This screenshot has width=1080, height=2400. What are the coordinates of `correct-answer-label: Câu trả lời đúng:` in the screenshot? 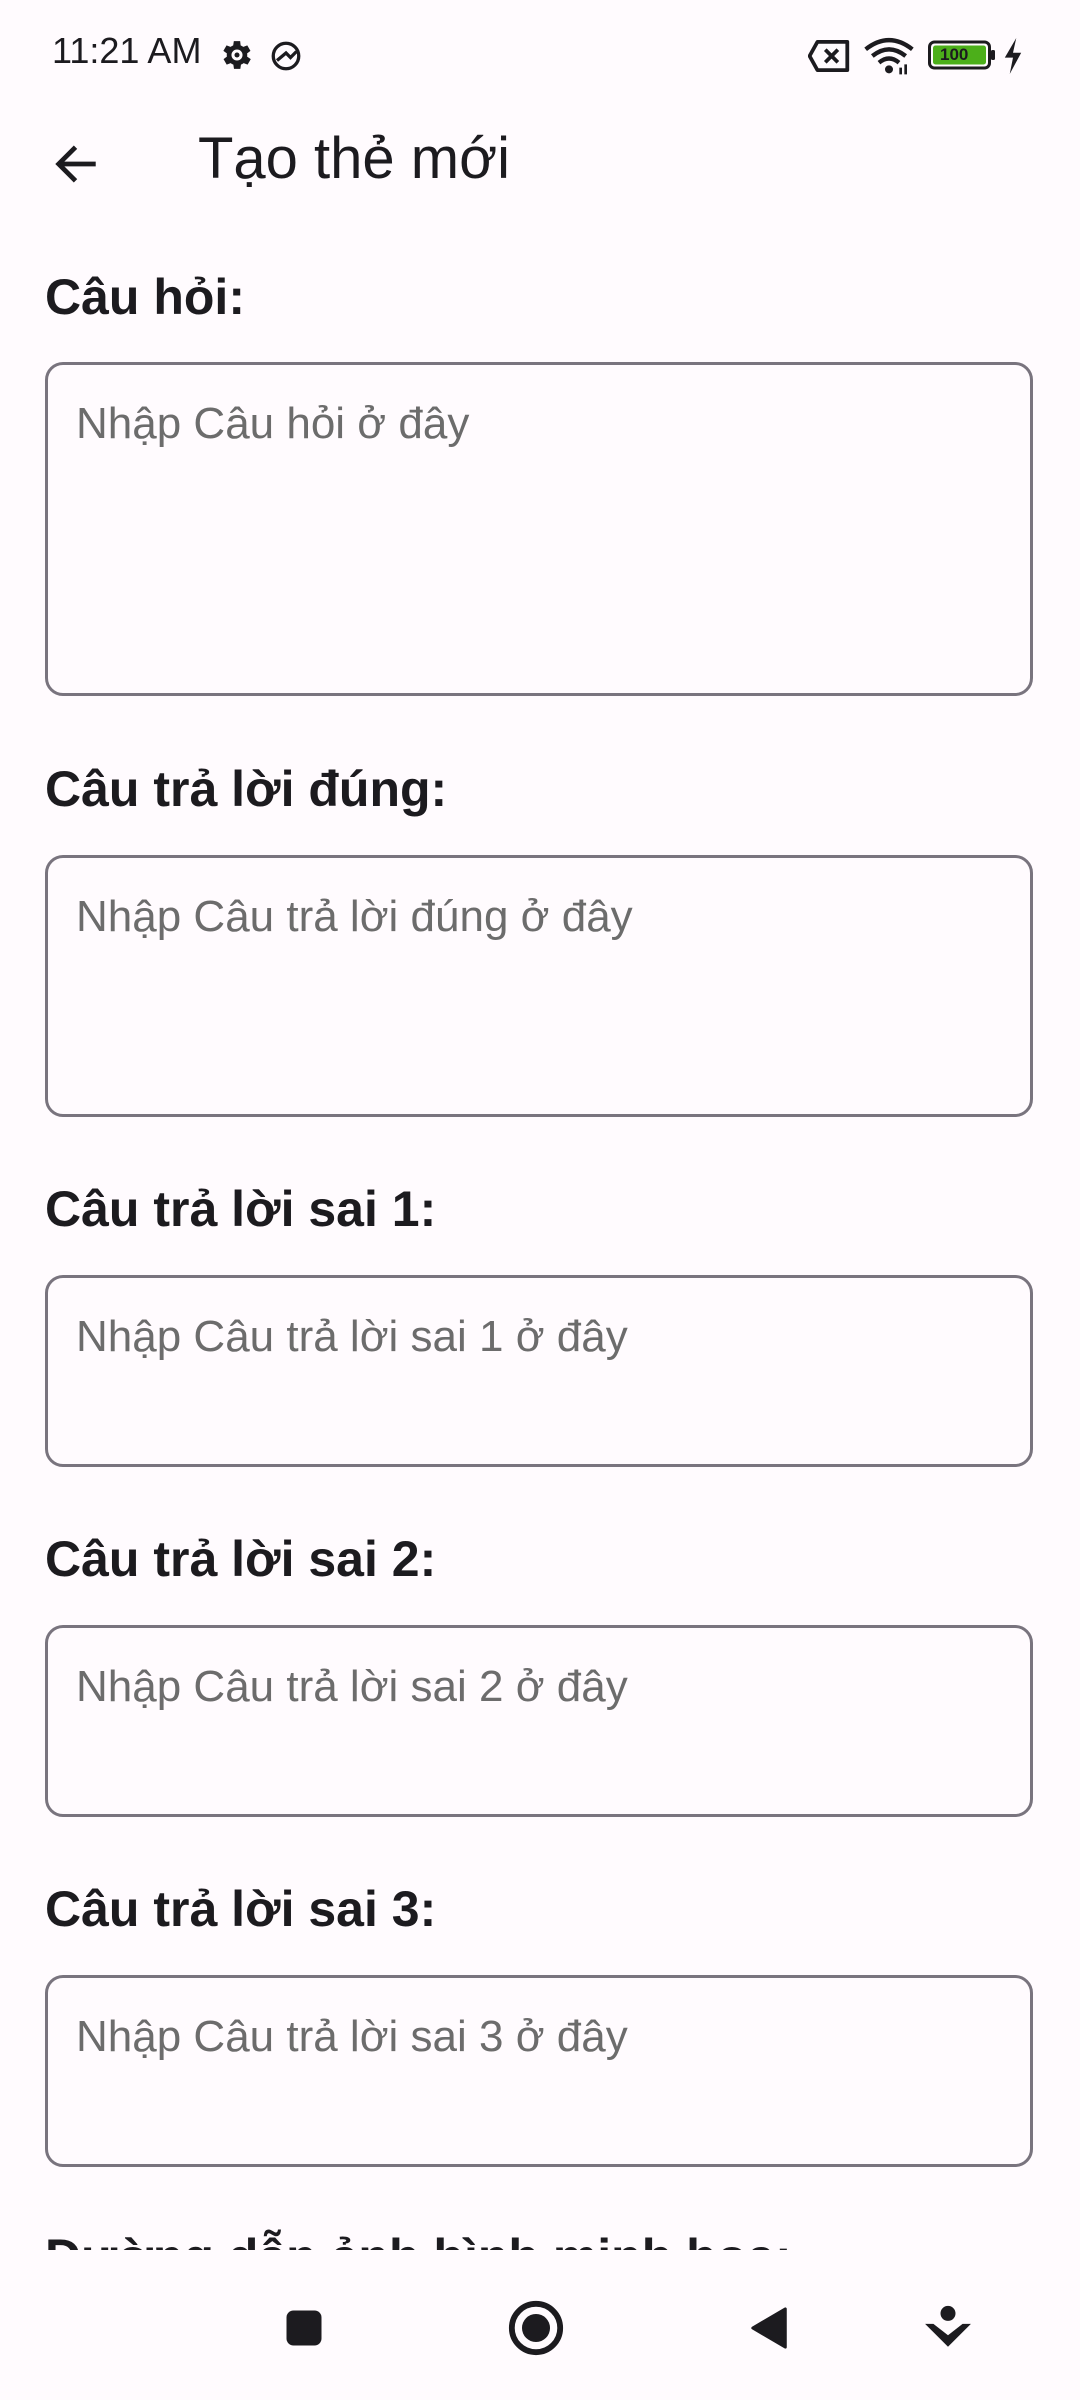 It's located at (246, 789).